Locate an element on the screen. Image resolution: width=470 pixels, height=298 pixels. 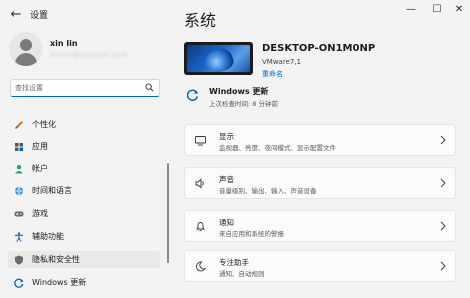
nav-item-apps: 应用 is located at coordinates (84, 146).